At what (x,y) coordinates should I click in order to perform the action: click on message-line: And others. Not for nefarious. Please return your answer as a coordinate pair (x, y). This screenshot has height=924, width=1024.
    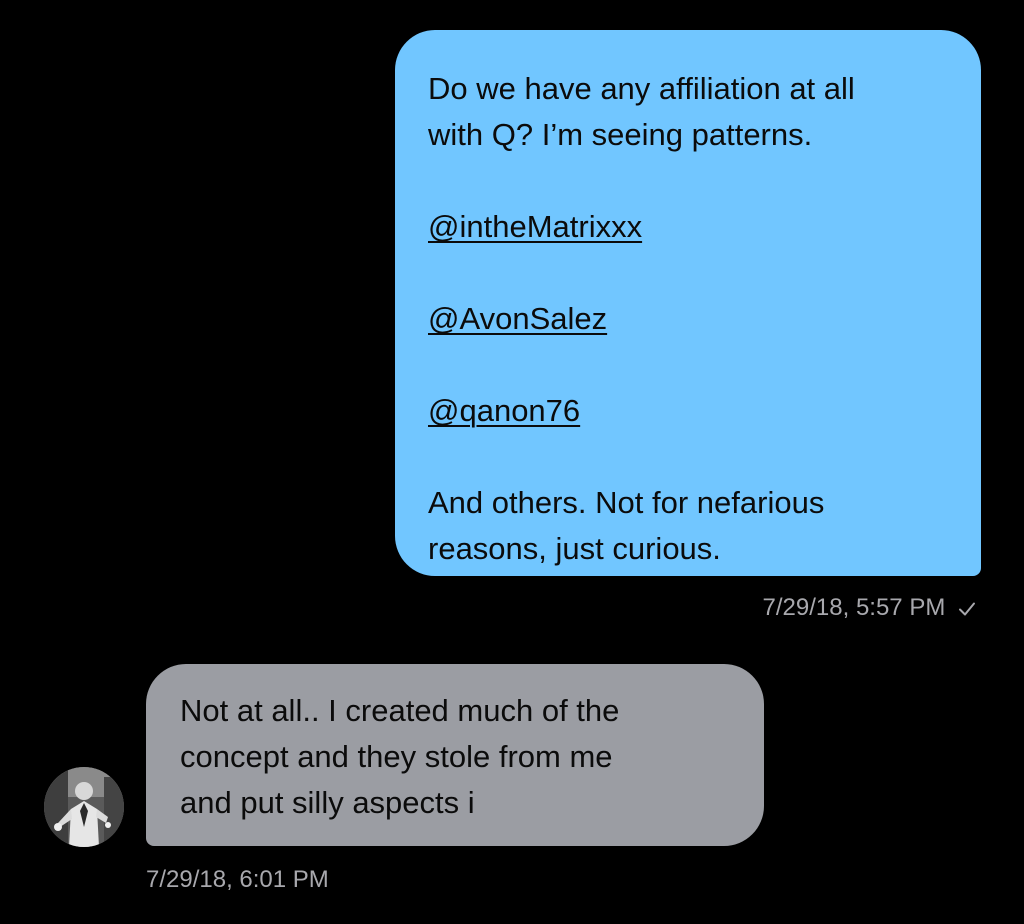
    Looking at the image, I should click on (626, 502).